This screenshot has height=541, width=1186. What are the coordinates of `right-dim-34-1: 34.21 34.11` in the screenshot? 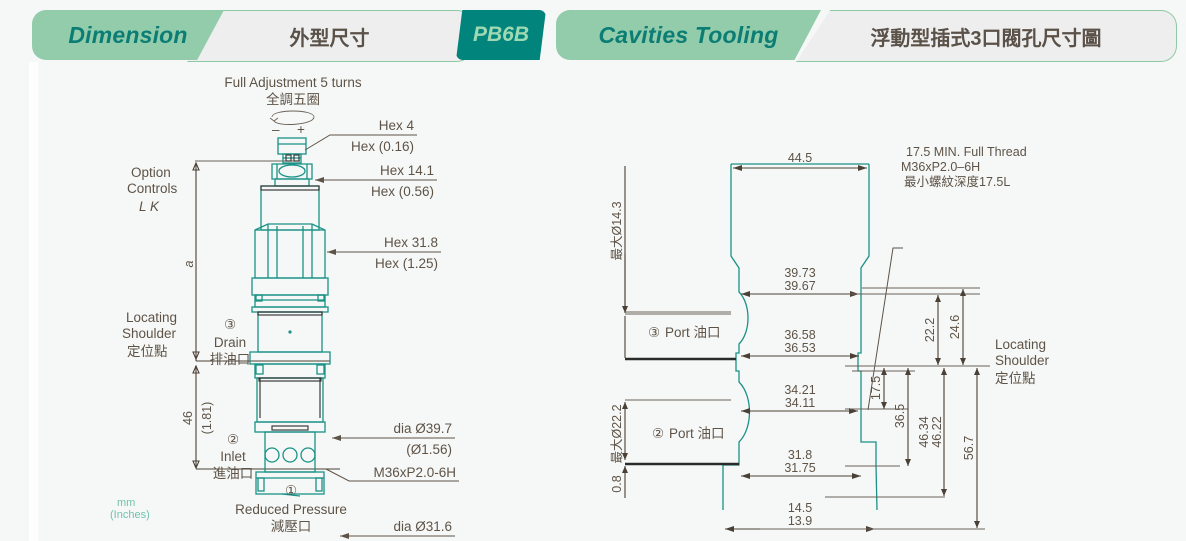 It's located at (799, 398).